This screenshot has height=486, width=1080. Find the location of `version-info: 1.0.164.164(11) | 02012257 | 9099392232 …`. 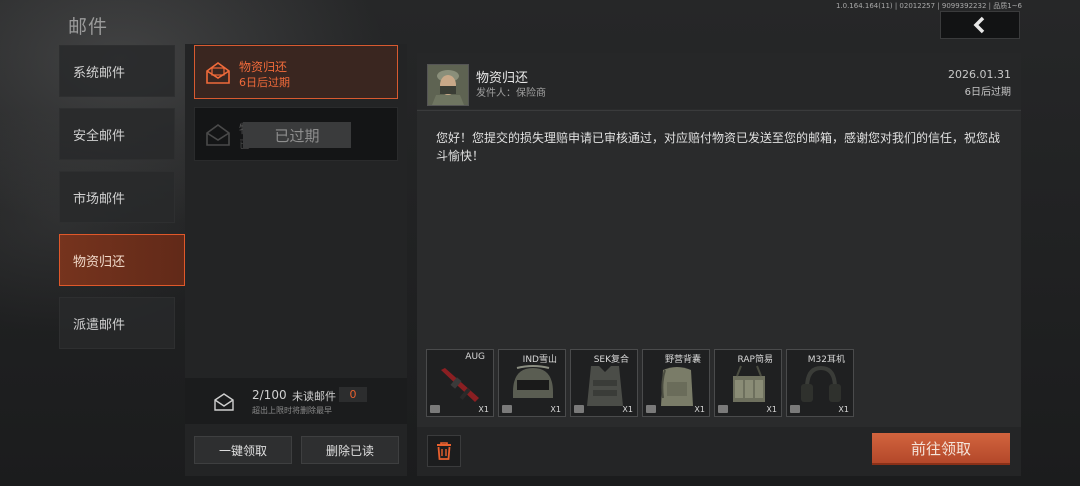

version-info: 1.0.164.164(11) | 02012257 | 9099392232 … is located at coordinates (928, 6).